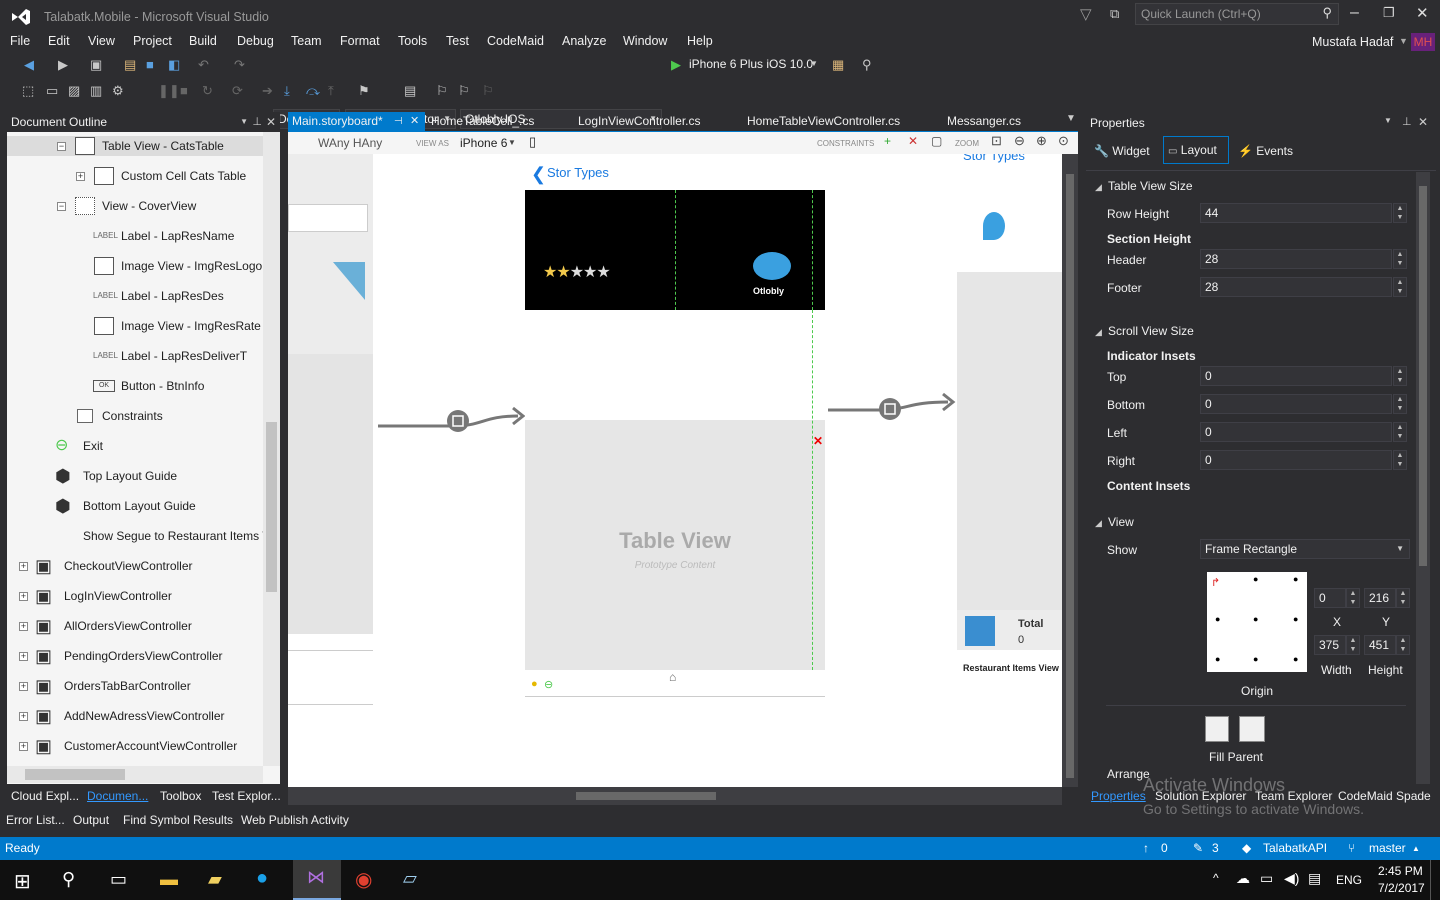 The image size is (1440, 900). I want to click on vertical-scrollbar, so click(271, 449).